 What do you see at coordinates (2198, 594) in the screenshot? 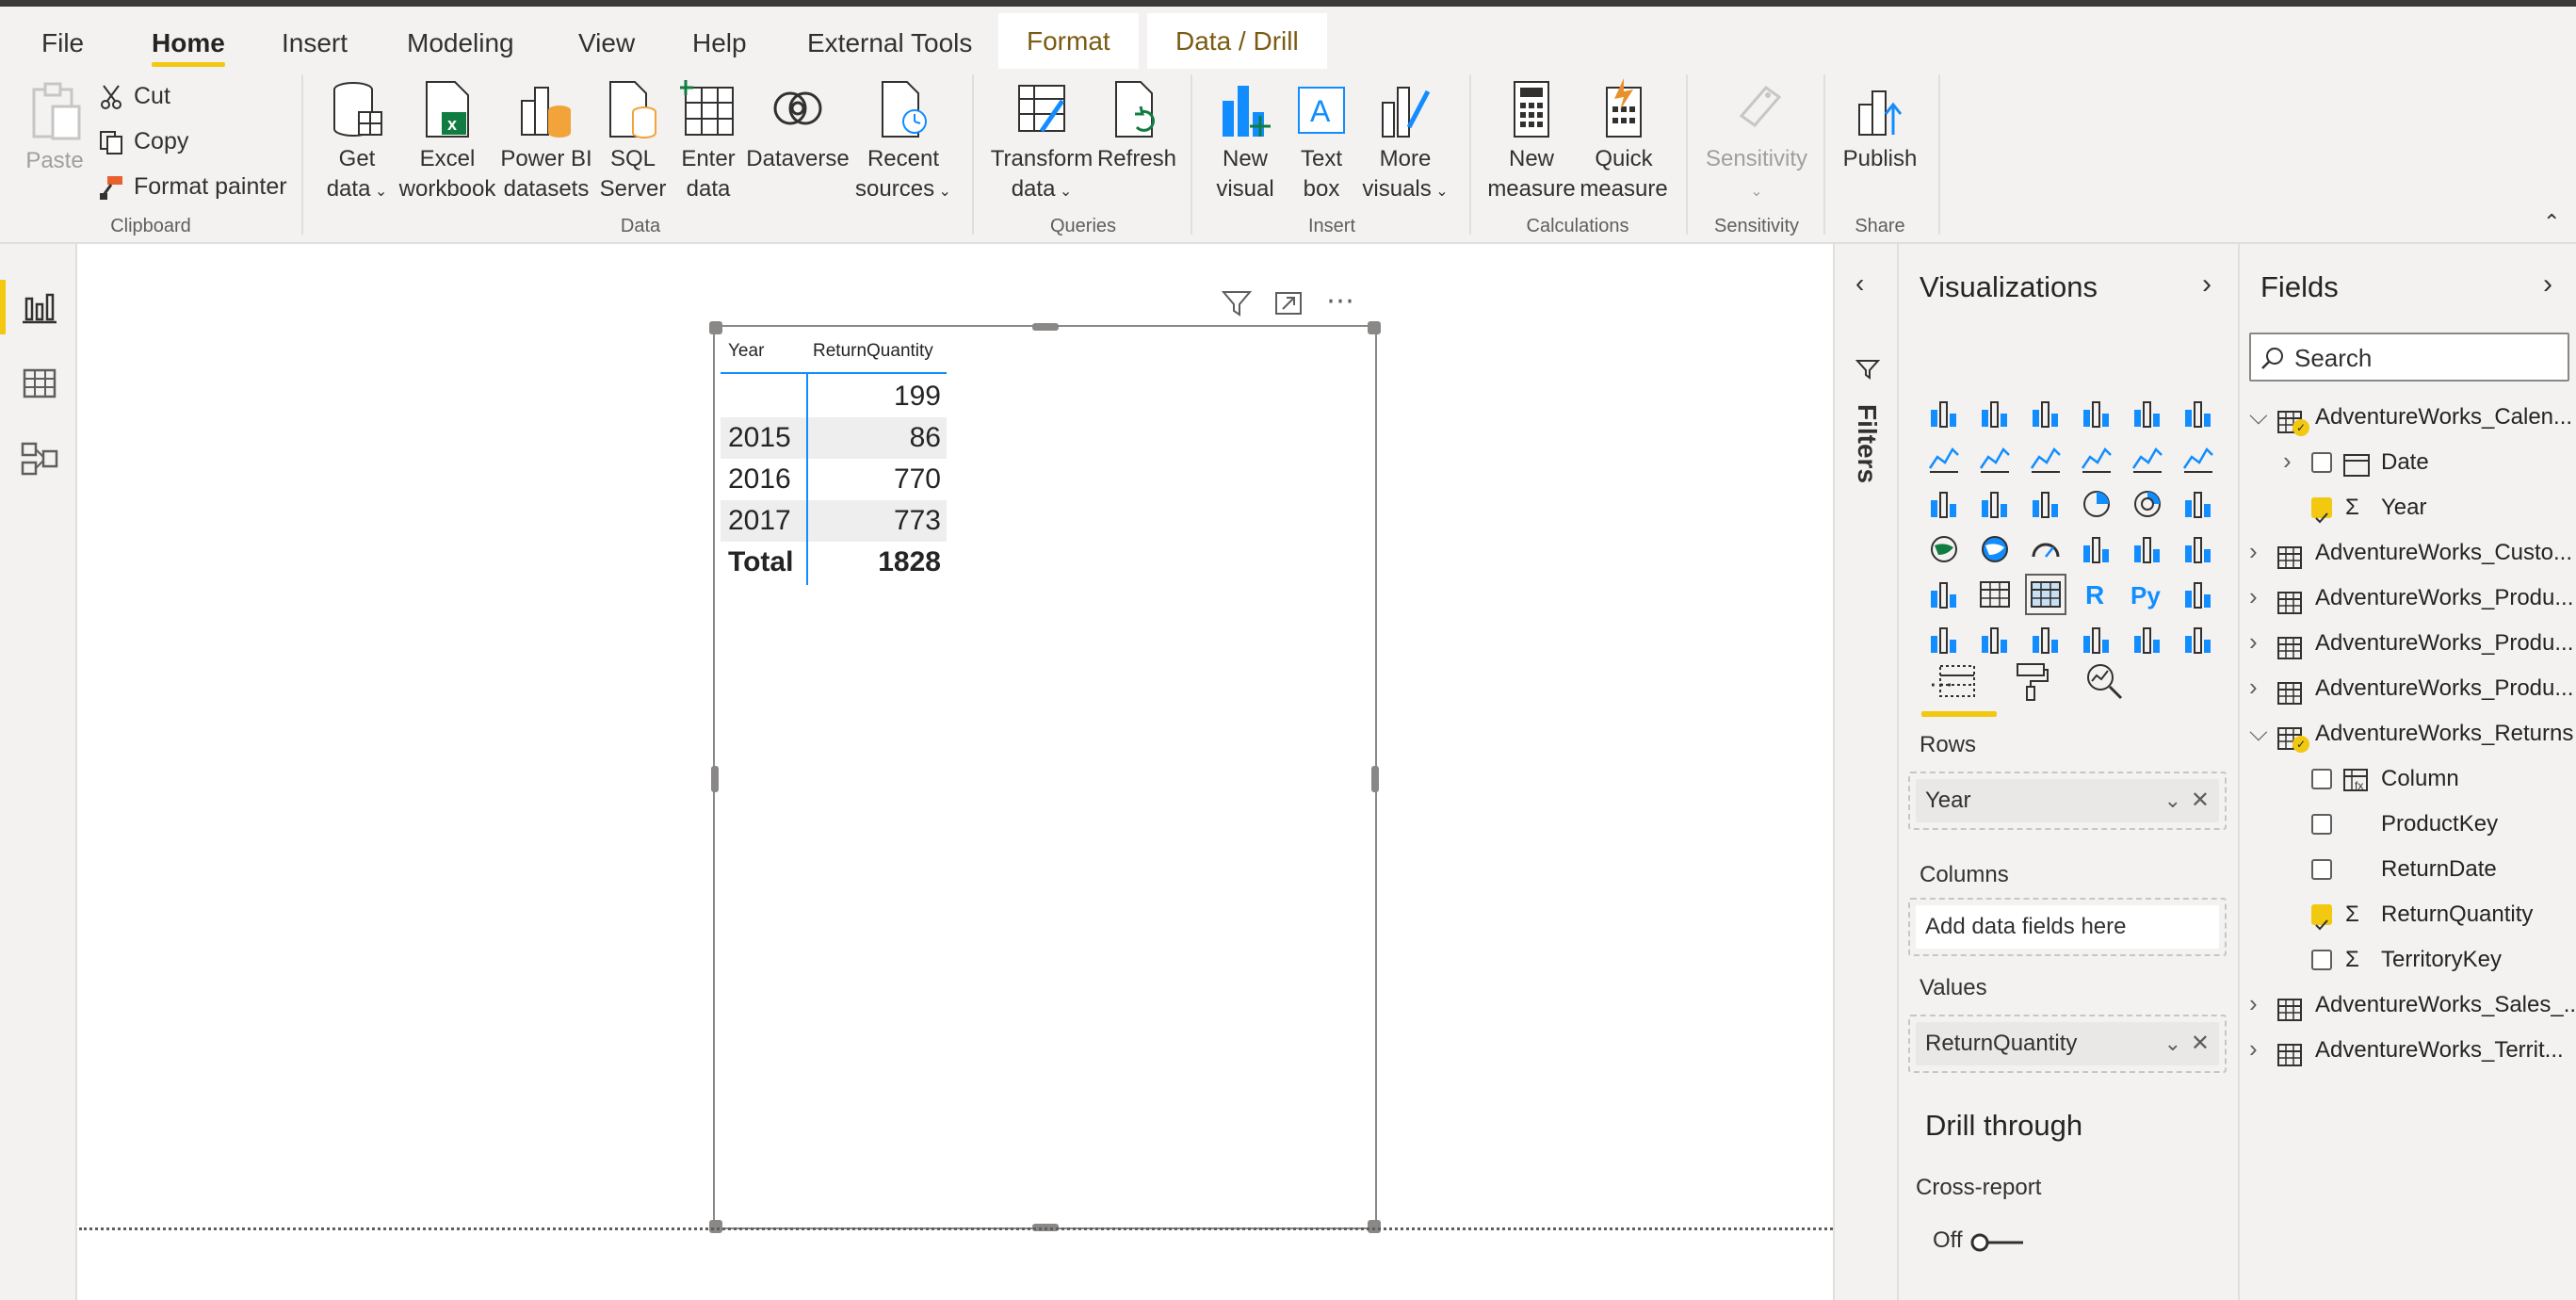
I see `key-influencers-visual-icon` at bounding box center [2198, 594].